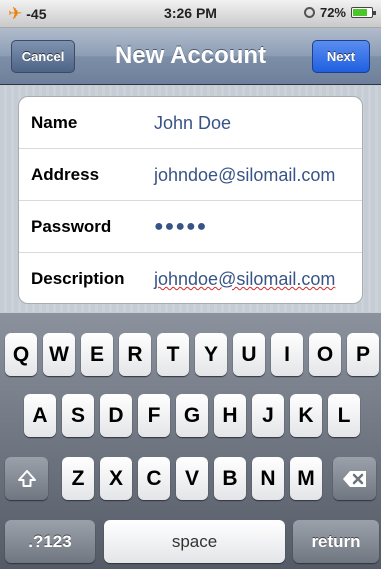  I want to click on key-n: N, so click(268, 478).